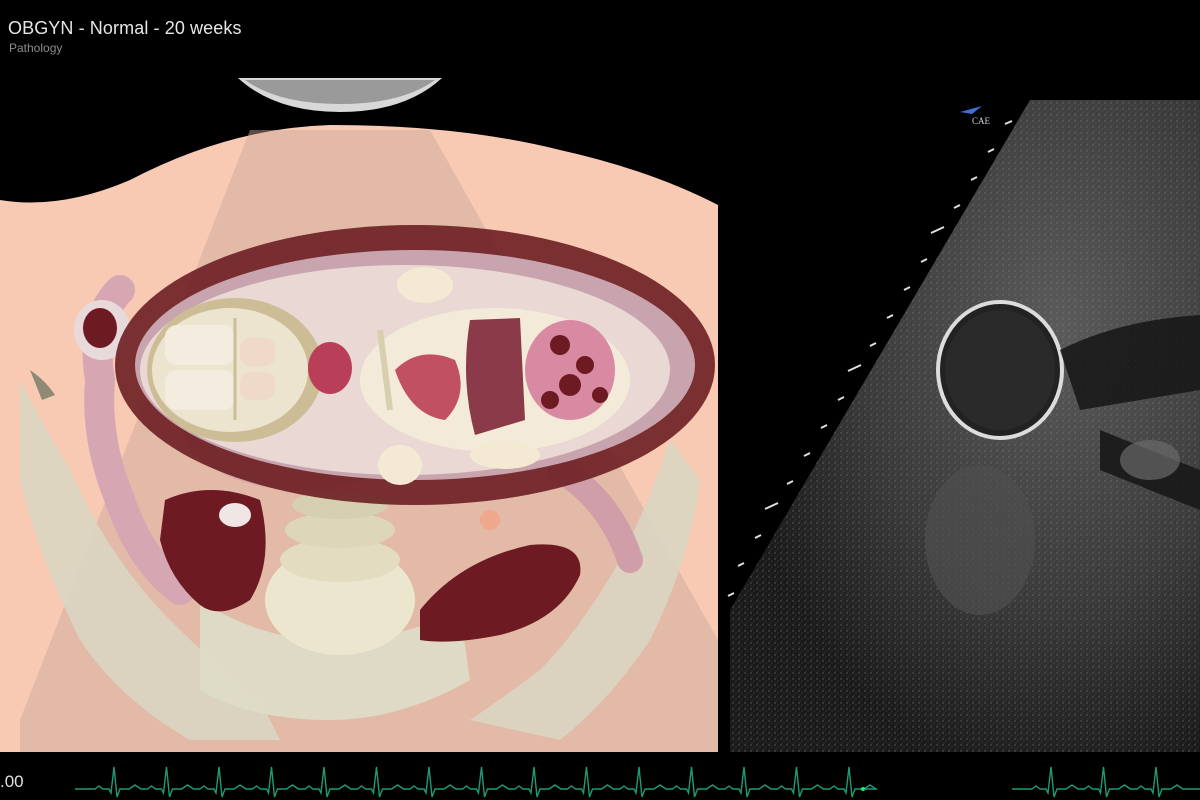 Image resolution: width=1200 pixels, height=800 pixels. I want to click on vital-value: .00, so click(12, 781).